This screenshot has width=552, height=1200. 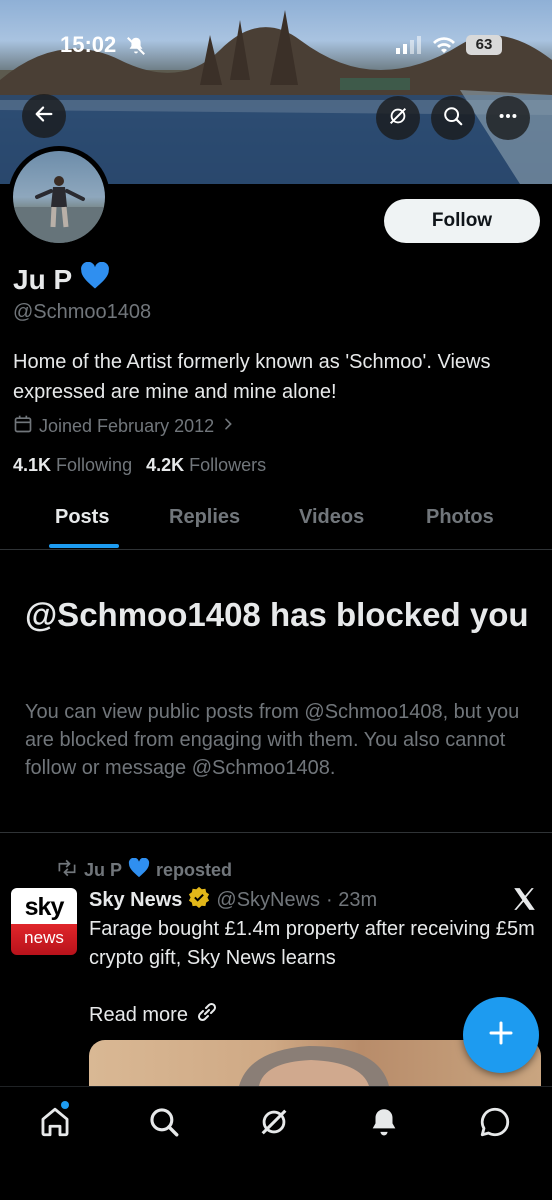 I want to click on sky-logo-bottom: news, so click(x=44, y=939).